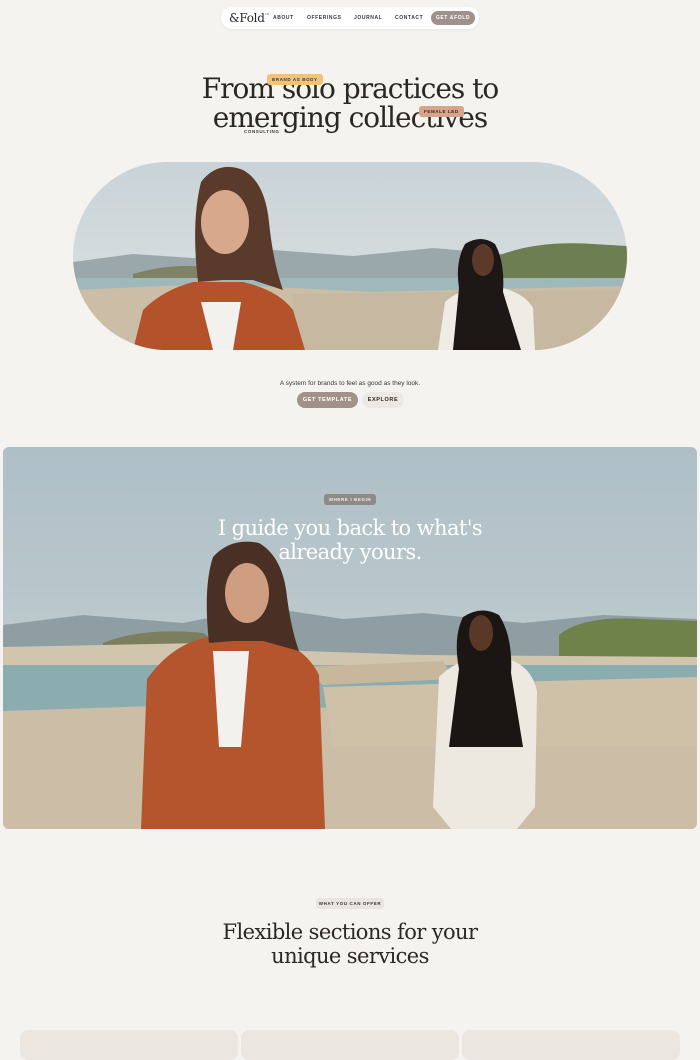 Image resolution: width=700 pixels, height=1060 pixels. I want to click on get-fold-button: GET &FOLD, so click(453, 18).